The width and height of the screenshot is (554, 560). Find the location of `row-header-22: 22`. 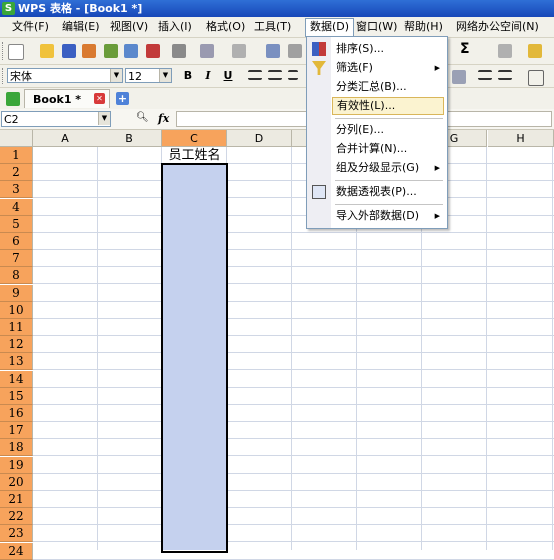

row-header-22: 22 is located at coordinates (16, 516).